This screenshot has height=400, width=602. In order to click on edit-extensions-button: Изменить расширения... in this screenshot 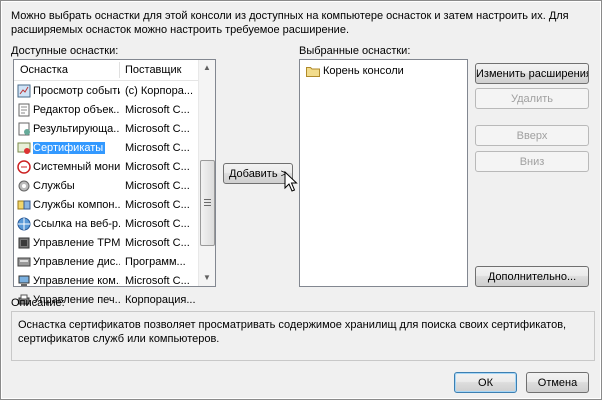, I will do `click(532, 73)`.